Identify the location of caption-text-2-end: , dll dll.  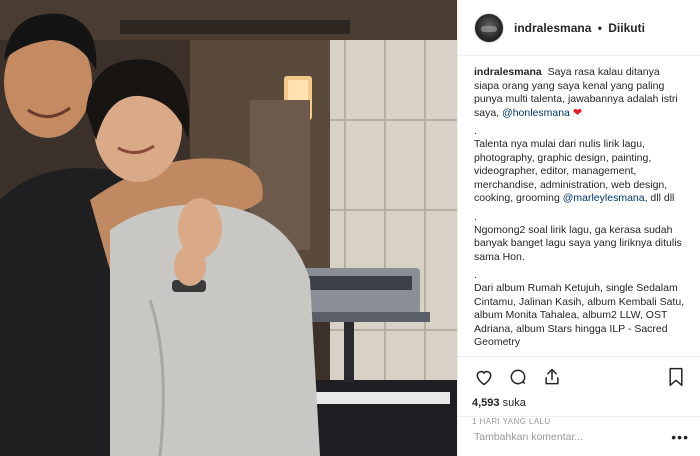
(659, 198).